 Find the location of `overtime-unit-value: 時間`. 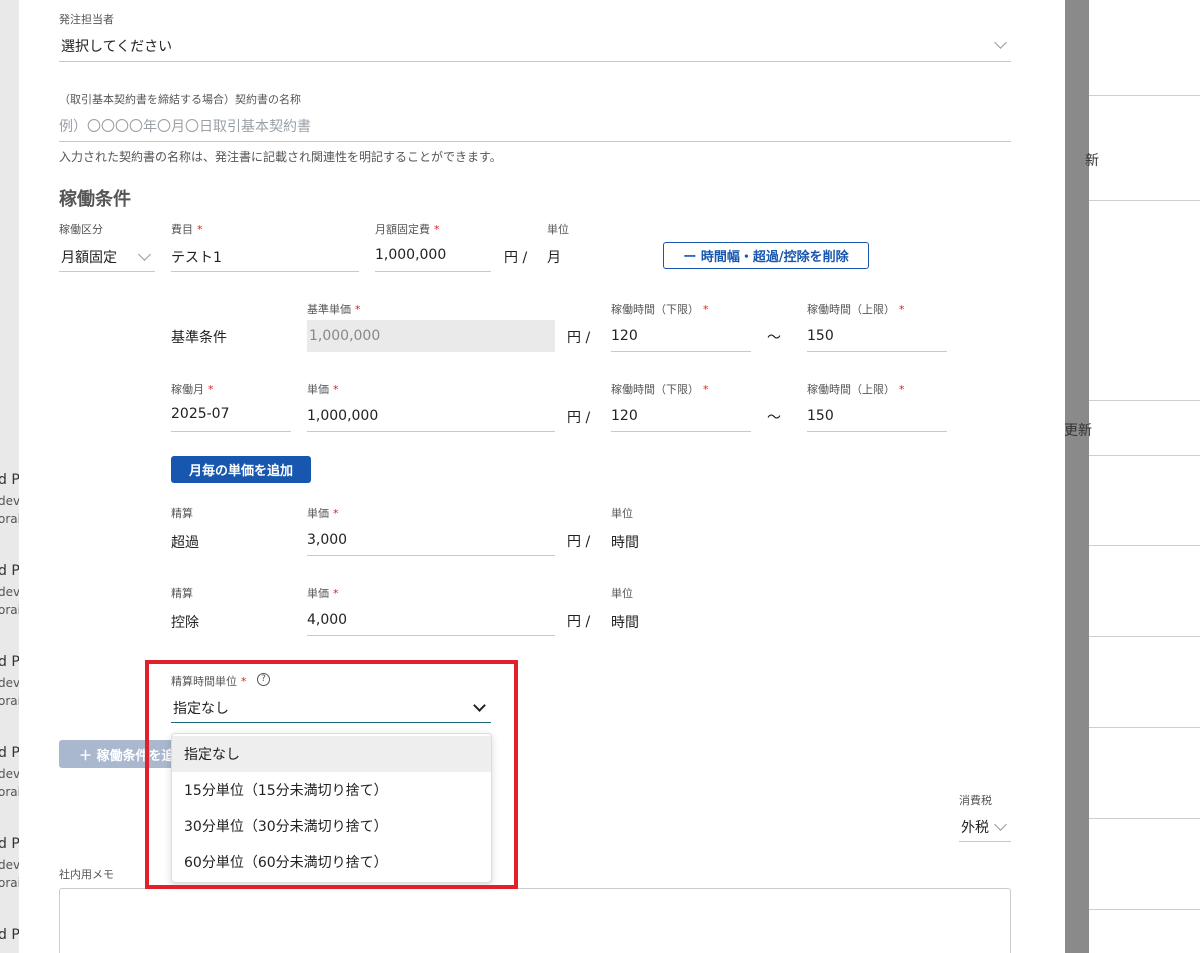

overtime-unit-value: 時間 is located at coordinates (625, 543).